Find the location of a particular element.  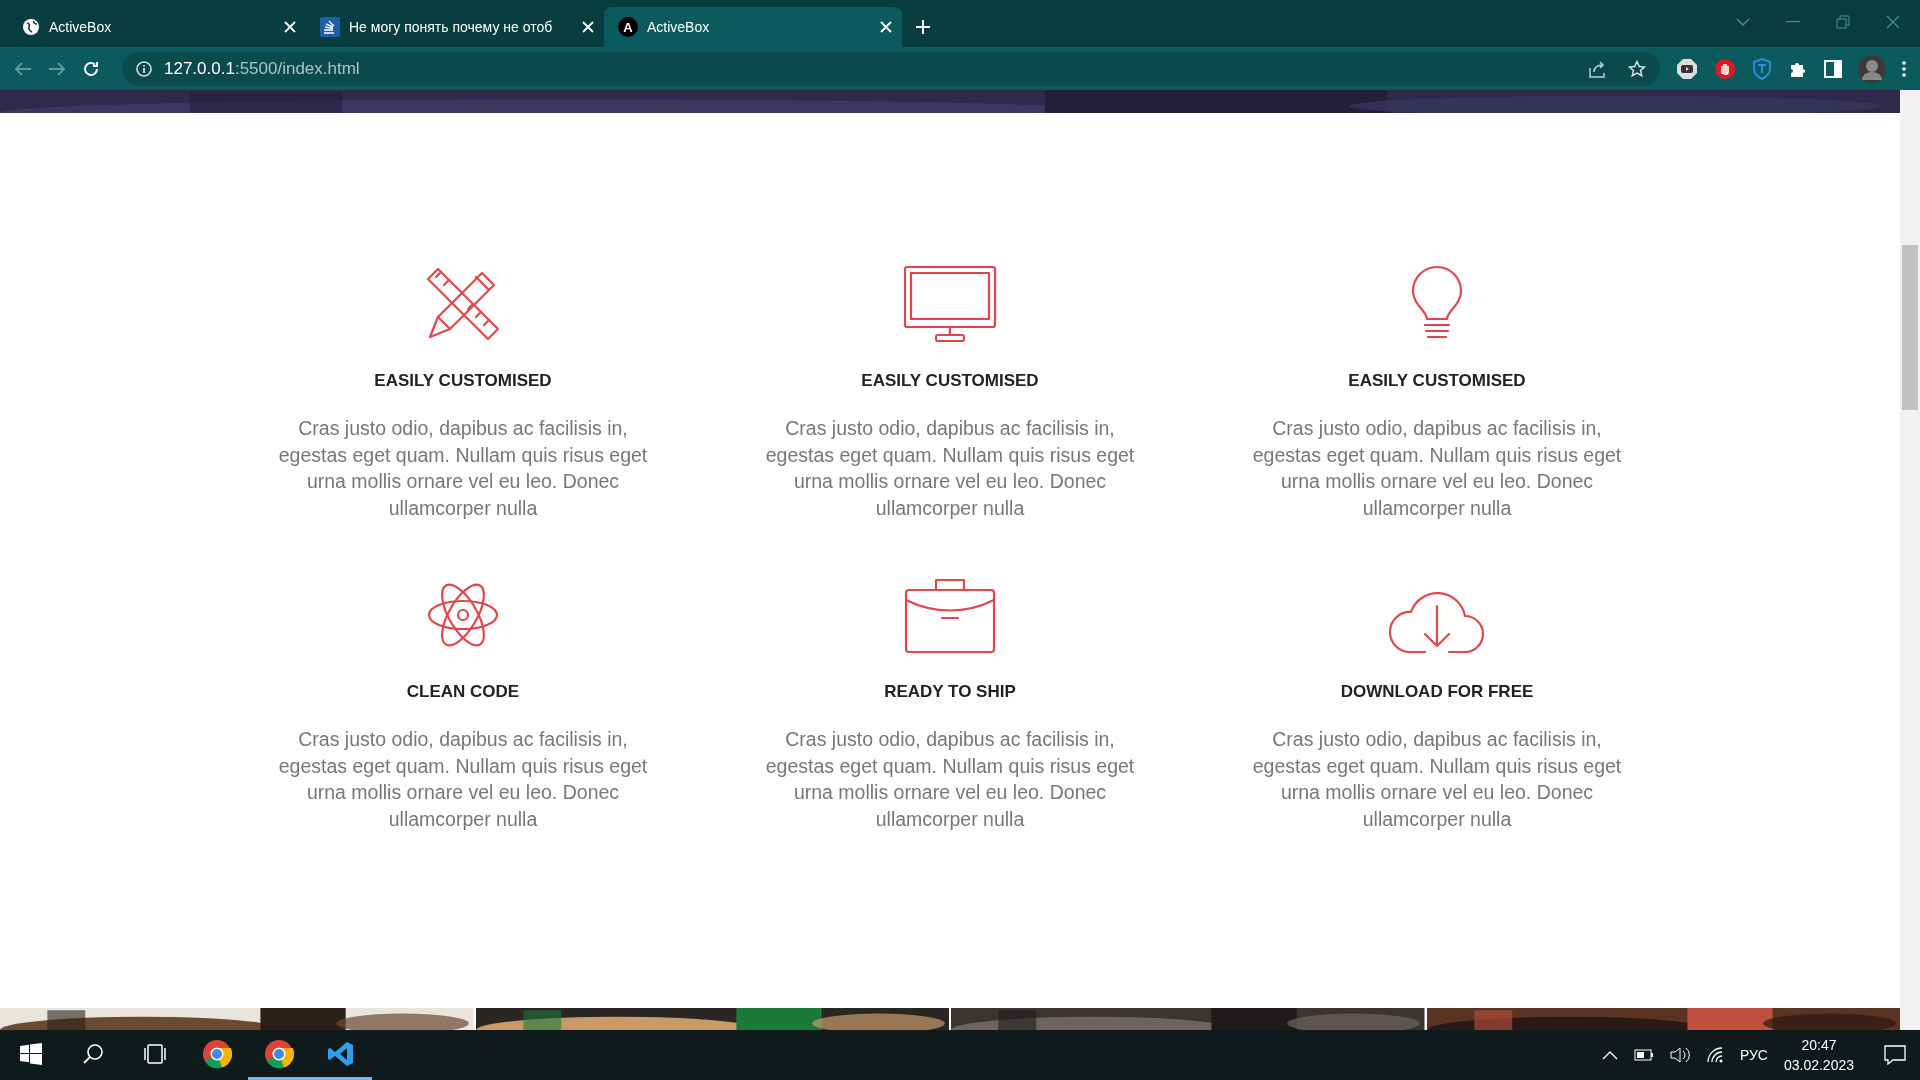

video-extension-icon is located at coordinates (1687, 68).